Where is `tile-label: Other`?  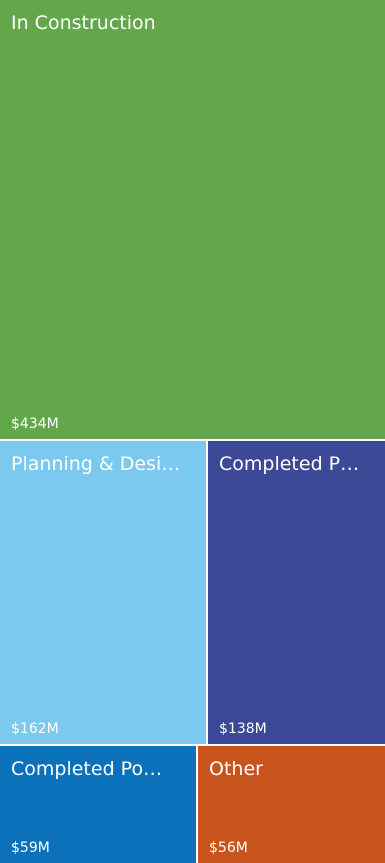
tile-label: Other is located at coordinates (236, 769).